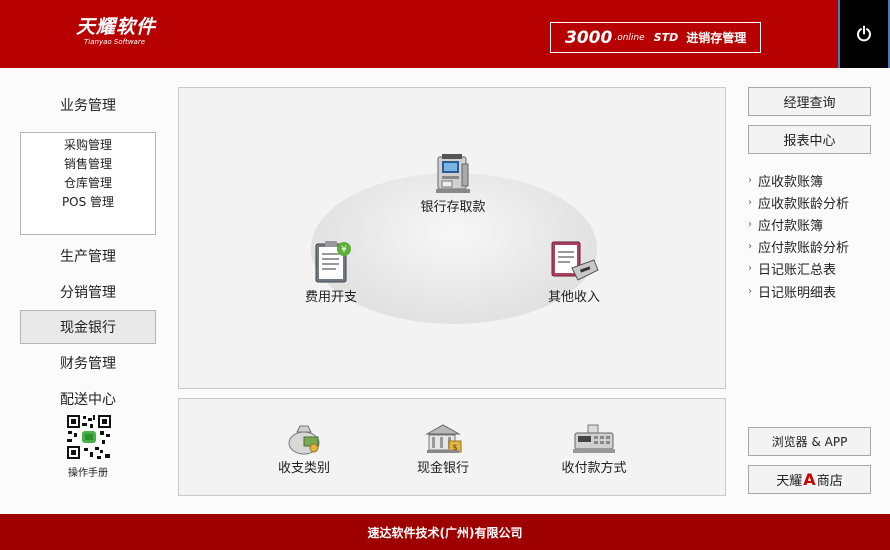  I want to click on feature-cash-bank-accounts-label: 现金银行, so click(442, 468).